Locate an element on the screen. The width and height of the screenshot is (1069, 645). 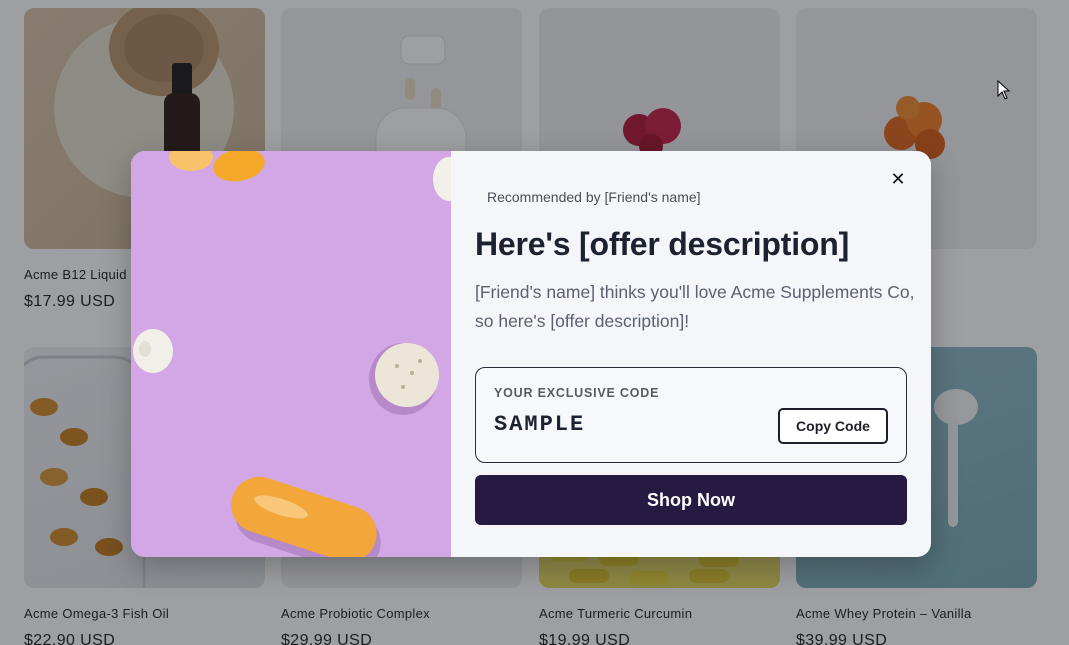
copy-code-button: Copy Code is located at coordinates (833, 426).